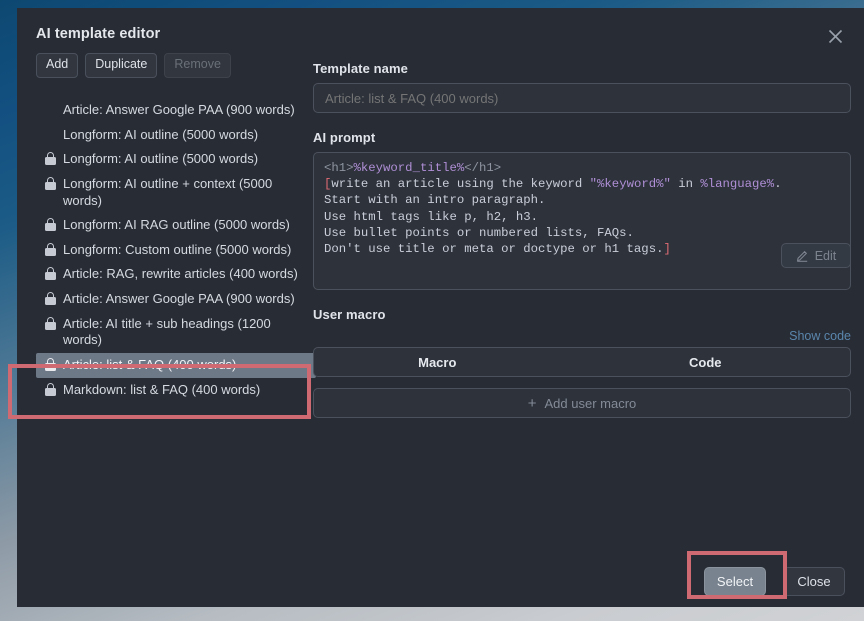 The width and height of the screenshot is (864, 621). I want to click on code-column-header: Code, so click(705, 362).